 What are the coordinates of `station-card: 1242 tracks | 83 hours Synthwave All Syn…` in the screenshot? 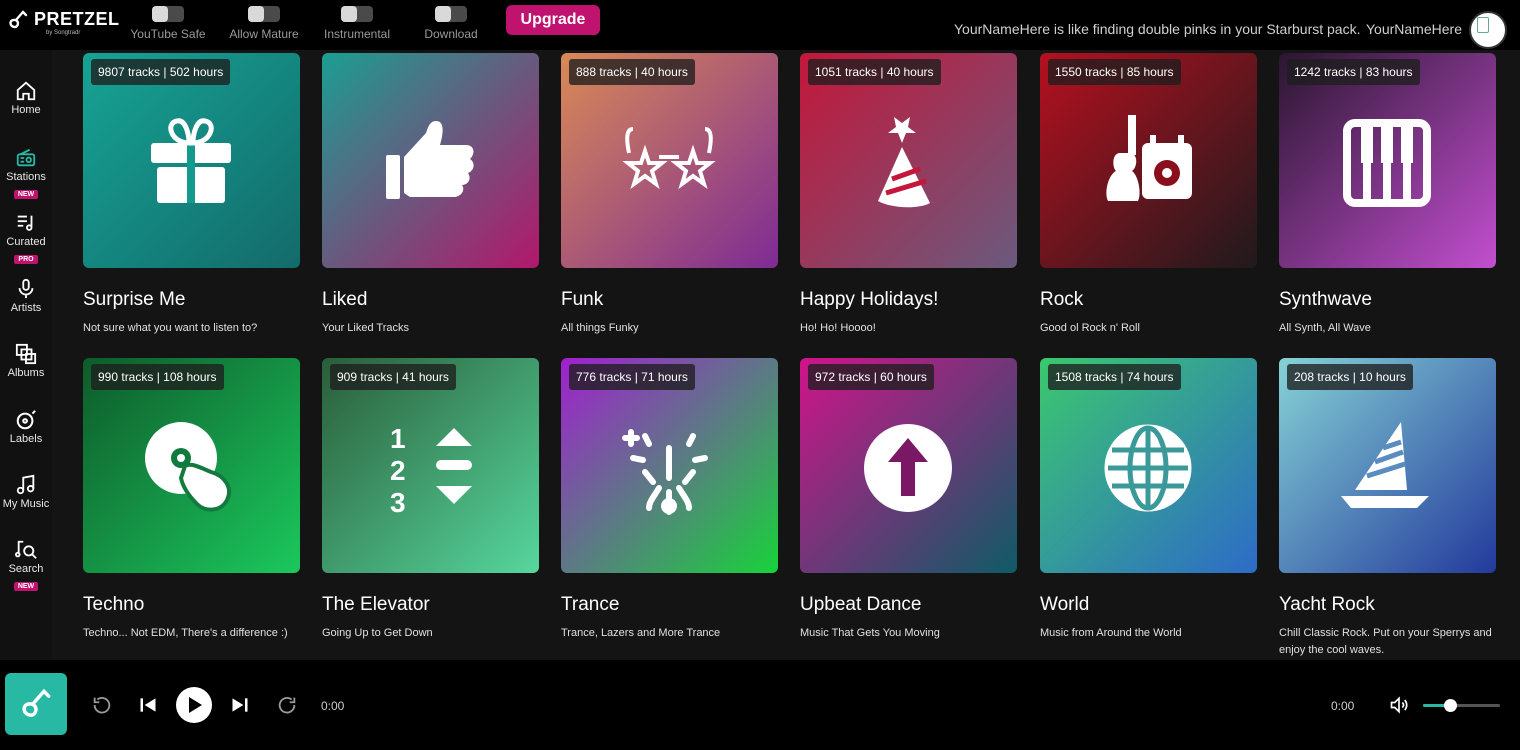 It's located at (1387, 195).